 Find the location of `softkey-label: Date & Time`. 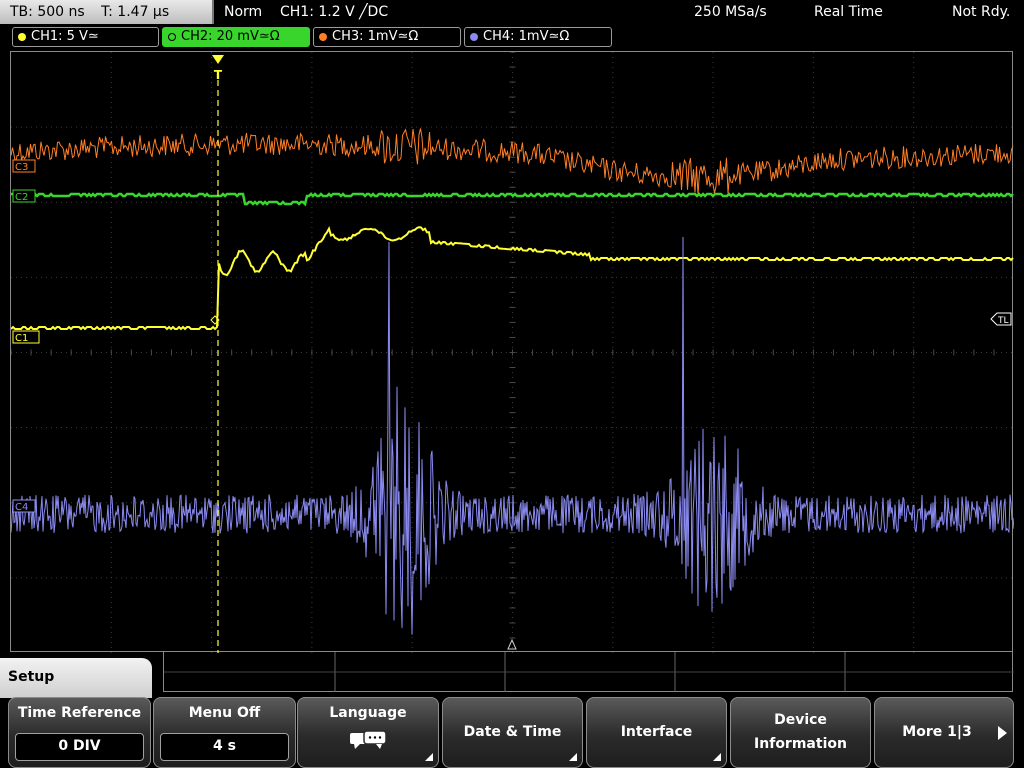

softkey-label: Date & Time is located at coordinates (512, 732).